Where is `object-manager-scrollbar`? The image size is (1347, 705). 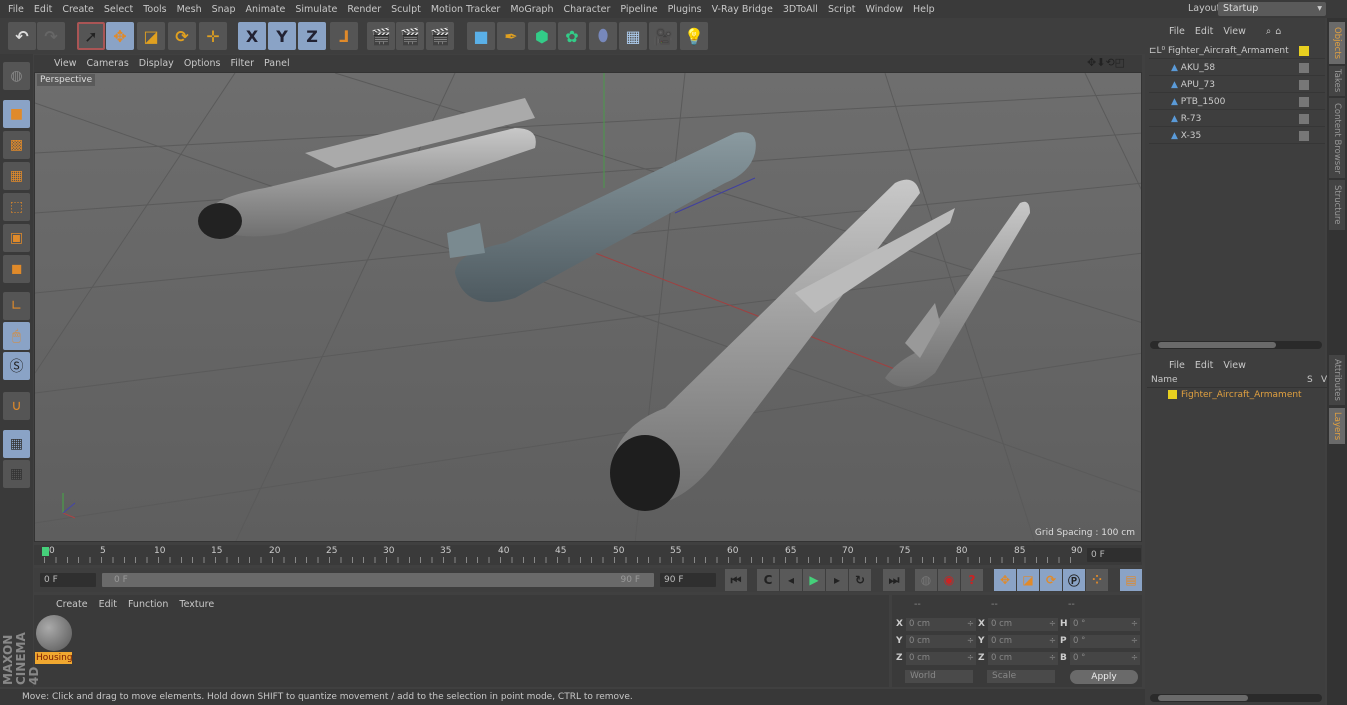
object-manager-scrollbar is located at coordinates (1236, 345).